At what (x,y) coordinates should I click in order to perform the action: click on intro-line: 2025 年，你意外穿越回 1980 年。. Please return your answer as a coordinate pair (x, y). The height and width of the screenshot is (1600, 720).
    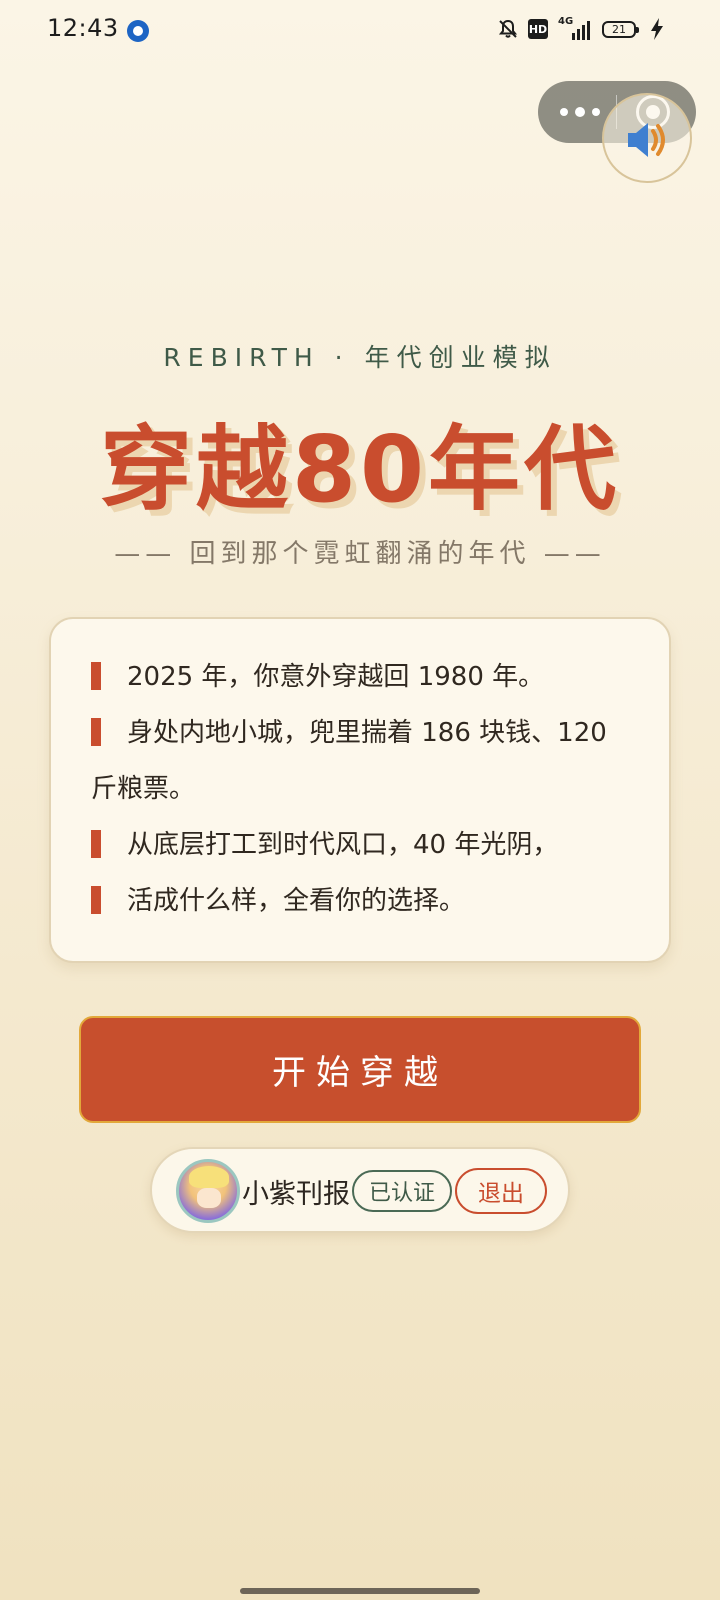
    Looking at the image, I should click on (360, 677).